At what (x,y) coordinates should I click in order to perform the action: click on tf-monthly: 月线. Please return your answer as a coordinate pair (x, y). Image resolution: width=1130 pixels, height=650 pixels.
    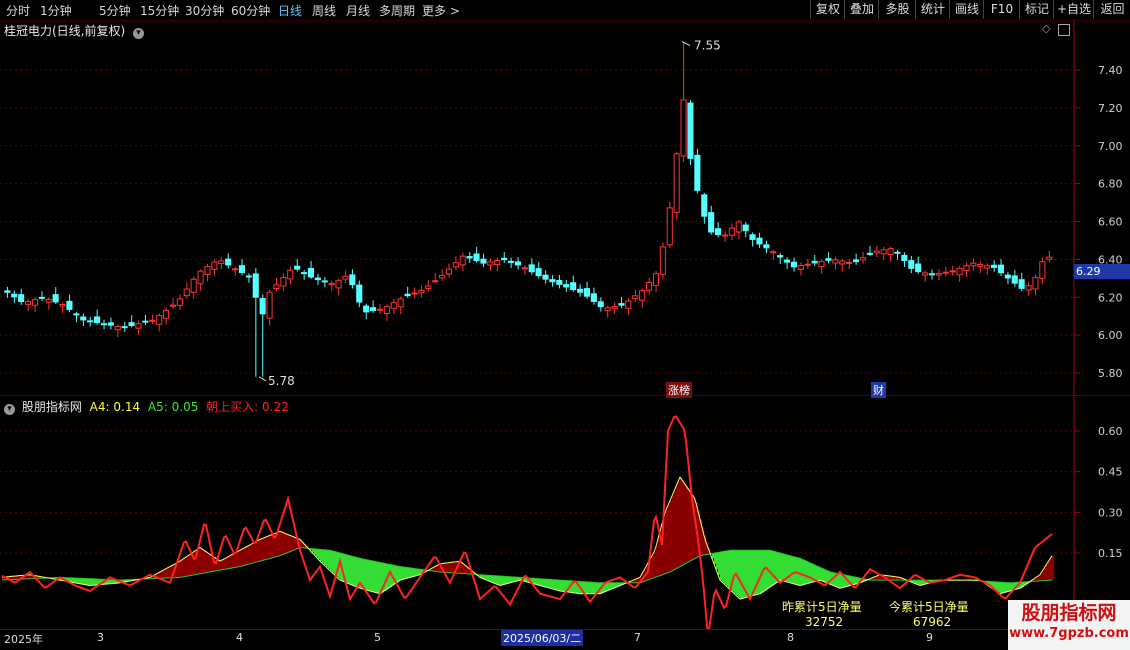
    Looking at the image, I should click on (358, 10).